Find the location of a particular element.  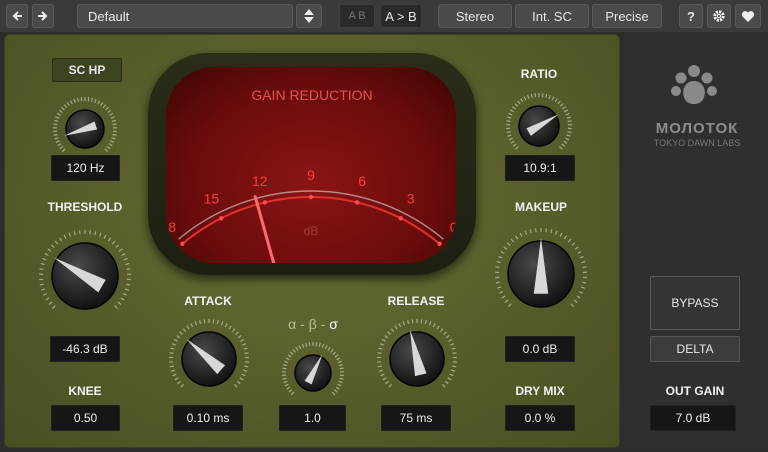

sc-hp-value: 120 Hz is located at coordinates (85, 168).